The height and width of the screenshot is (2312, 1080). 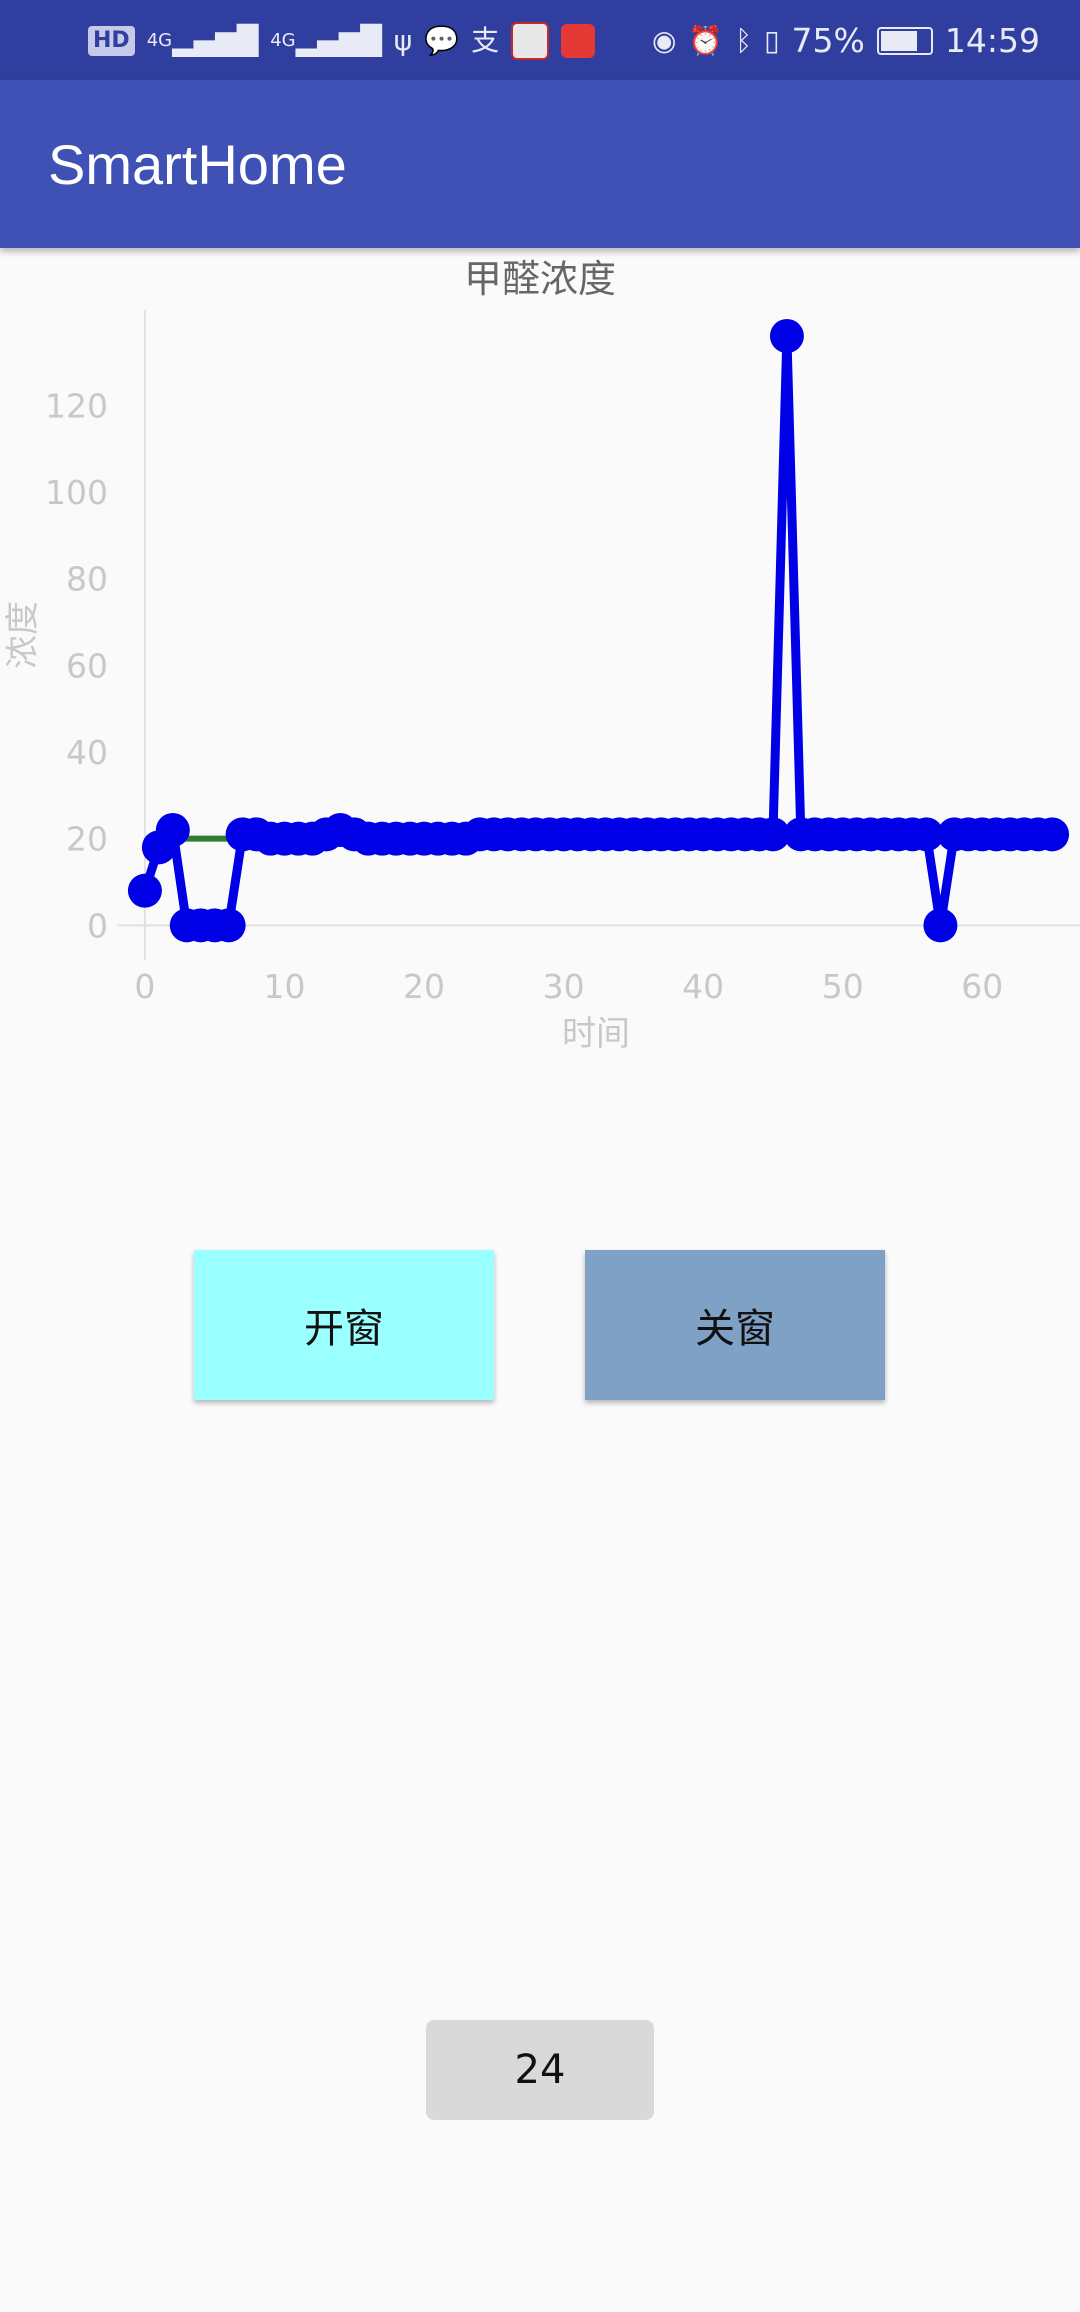 I want to click on y-tick-label: 80, so click(x=87, y=579).